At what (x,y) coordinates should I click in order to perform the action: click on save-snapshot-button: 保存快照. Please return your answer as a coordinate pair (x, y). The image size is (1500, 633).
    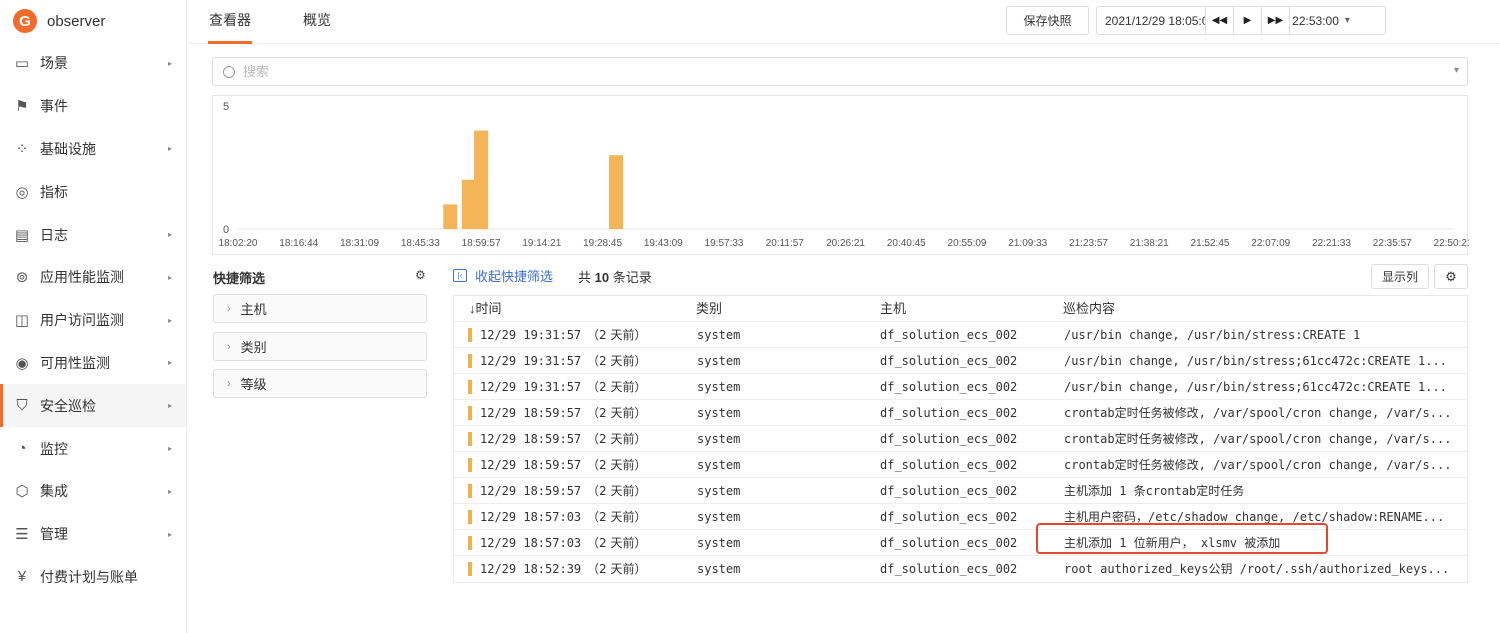
    Looking at the image, I should click on (1047, 20).